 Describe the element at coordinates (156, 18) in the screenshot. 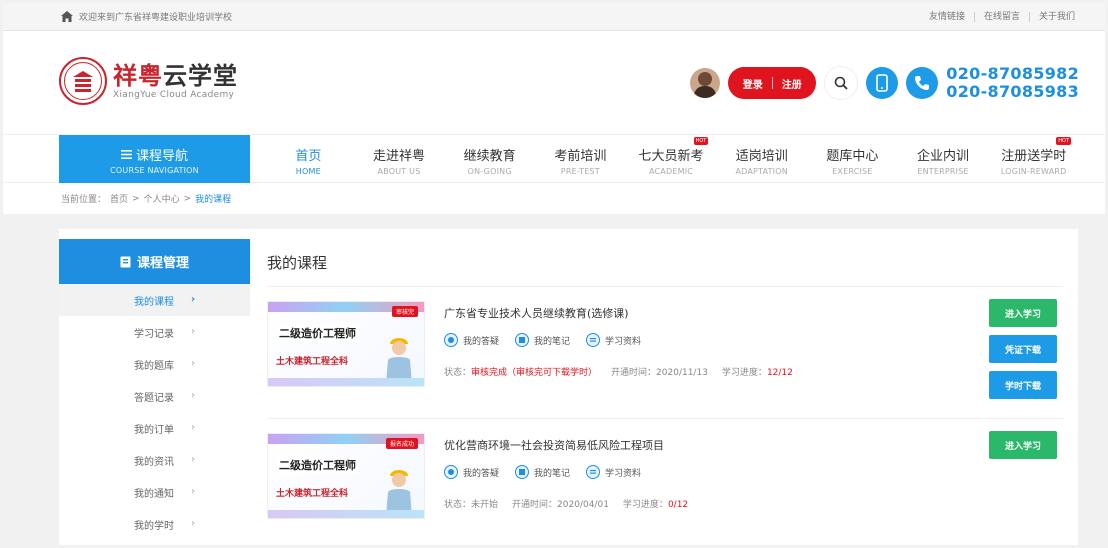

I see `welcome-text: 欢迎来到广东省祥粤建设职业培训学校` at that location.